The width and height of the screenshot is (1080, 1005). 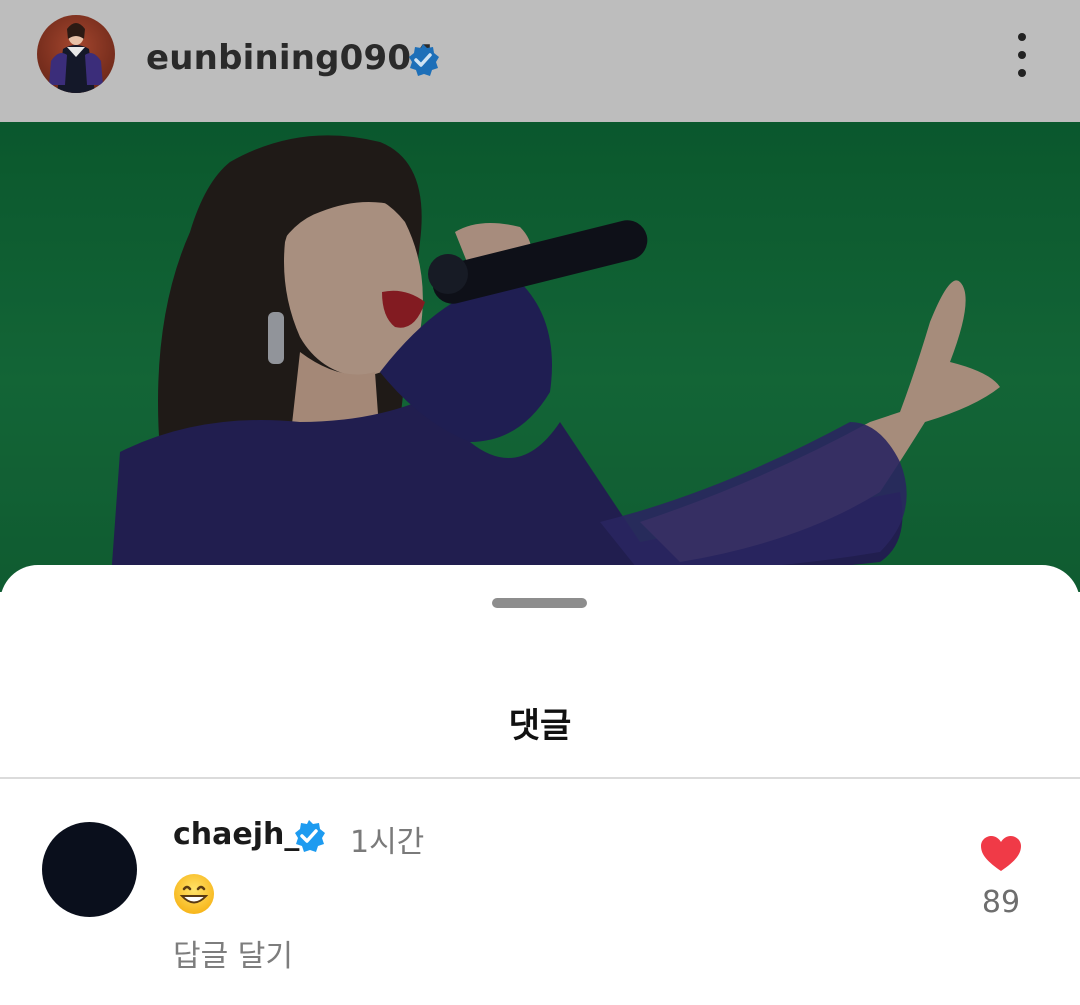 I want to click on comment-timestamp: 1시간, so click(x=387, y=842).